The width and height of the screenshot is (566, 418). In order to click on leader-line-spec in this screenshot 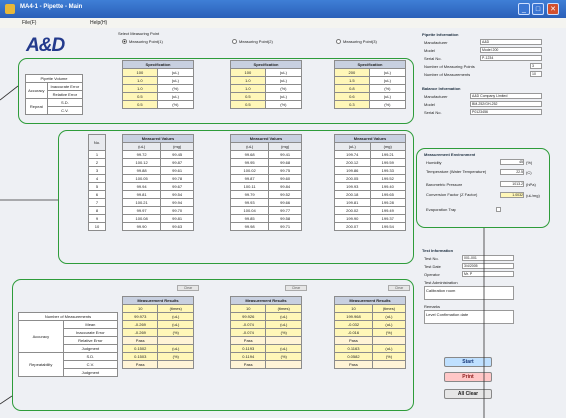, I will do `click(9, 93)`.